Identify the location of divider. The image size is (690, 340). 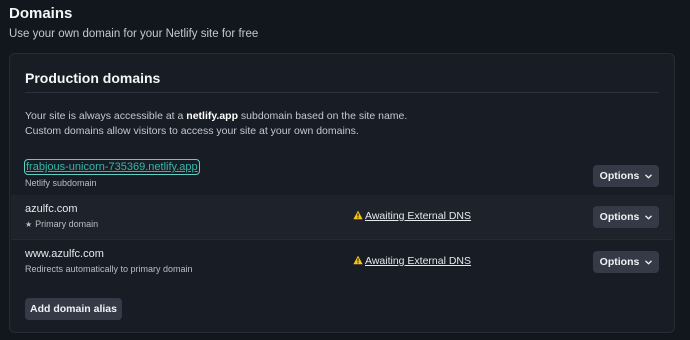
(342, 92).